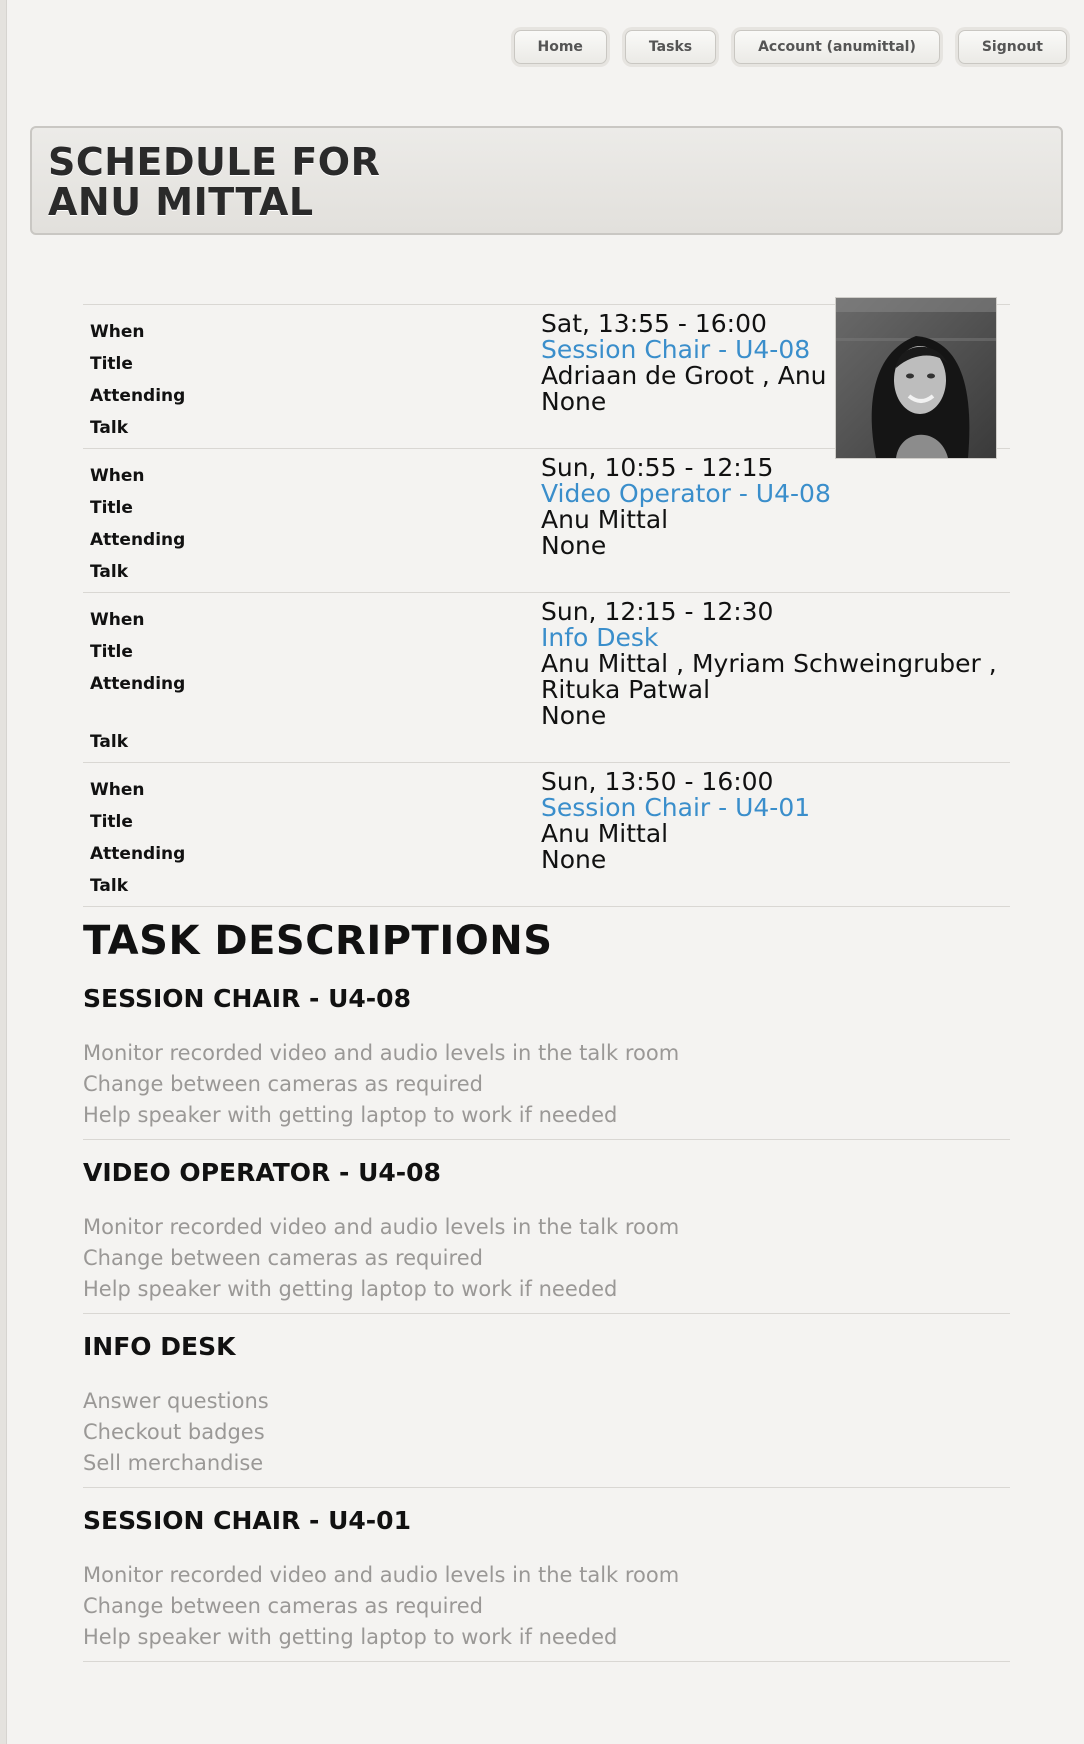 The width and height of the screenshot is (1084, 1744). Describe the element at coordinates (247, 1520) in the screenshot. I see `task-heading: SESSION CHAIR - U4-01` at that location.